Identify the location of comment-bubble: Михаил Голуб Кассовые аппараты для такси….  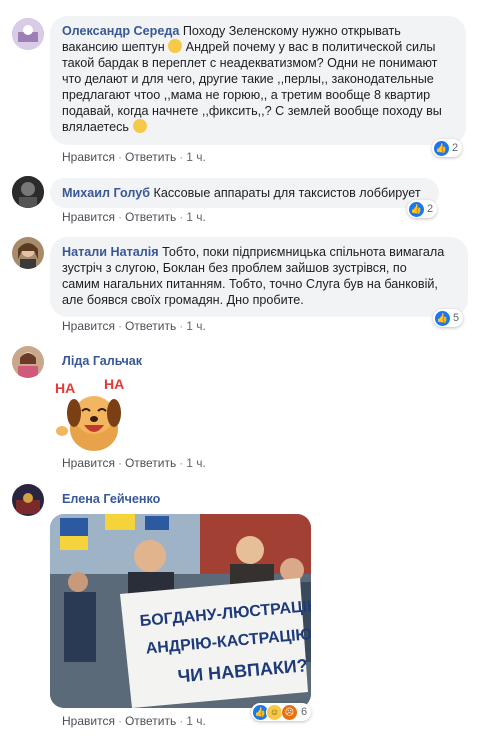
(244, 193).